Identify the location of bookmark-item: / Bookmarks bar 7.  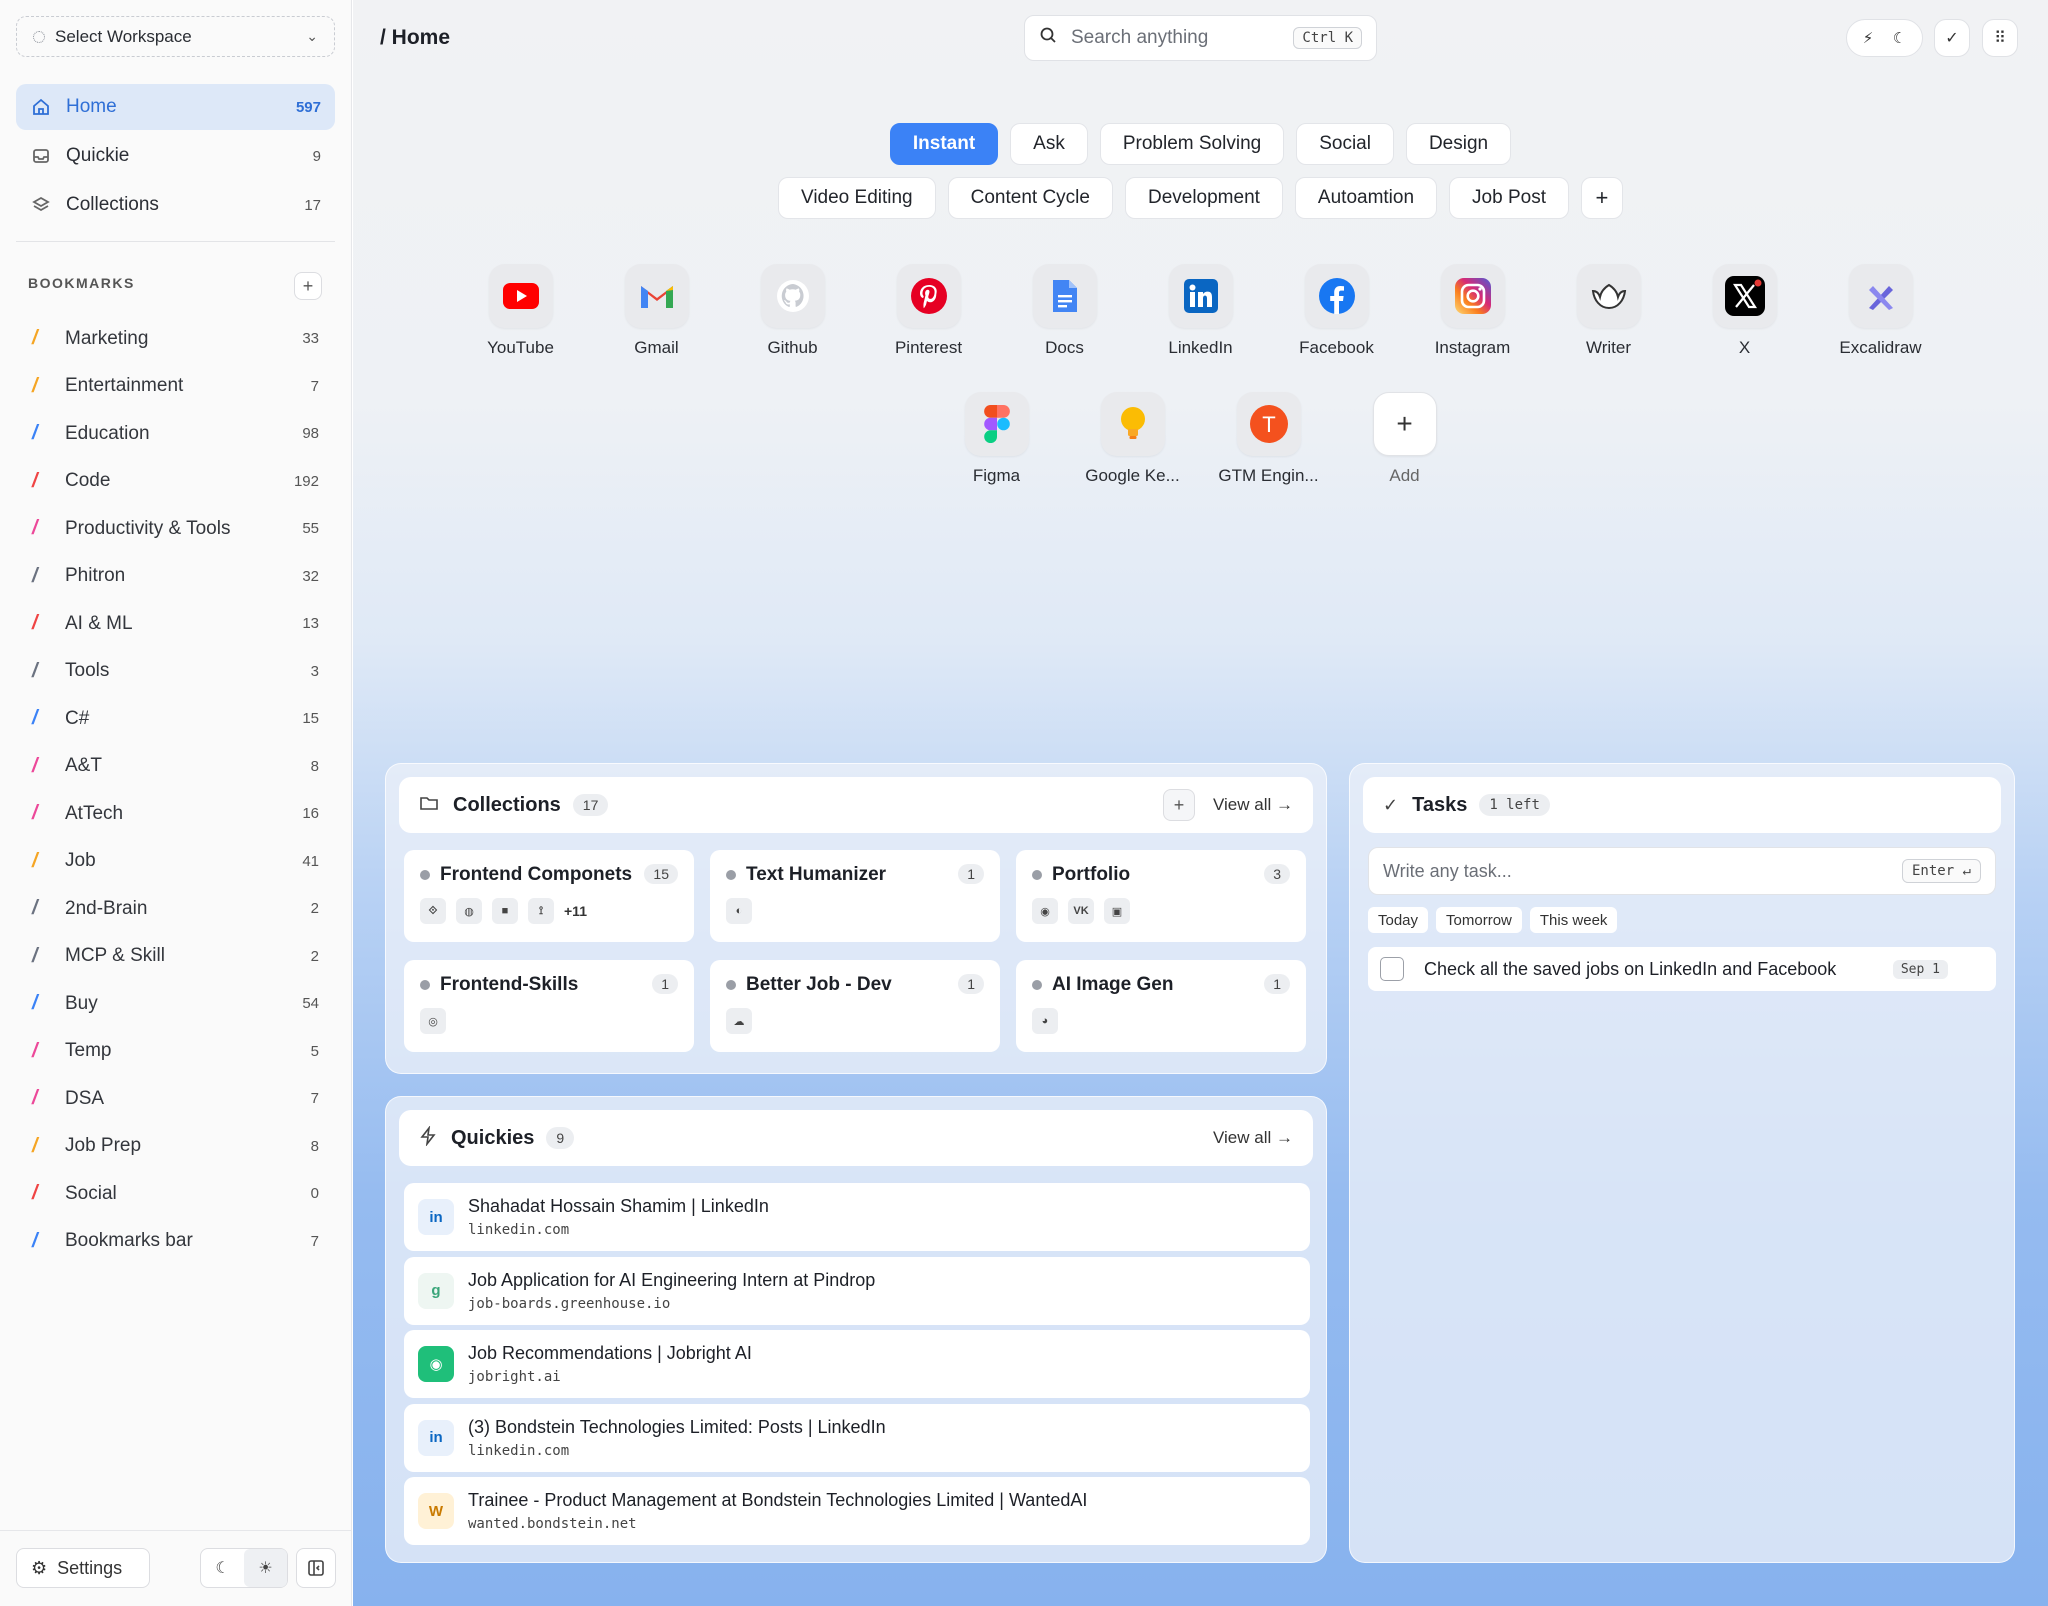
(175, 1242).